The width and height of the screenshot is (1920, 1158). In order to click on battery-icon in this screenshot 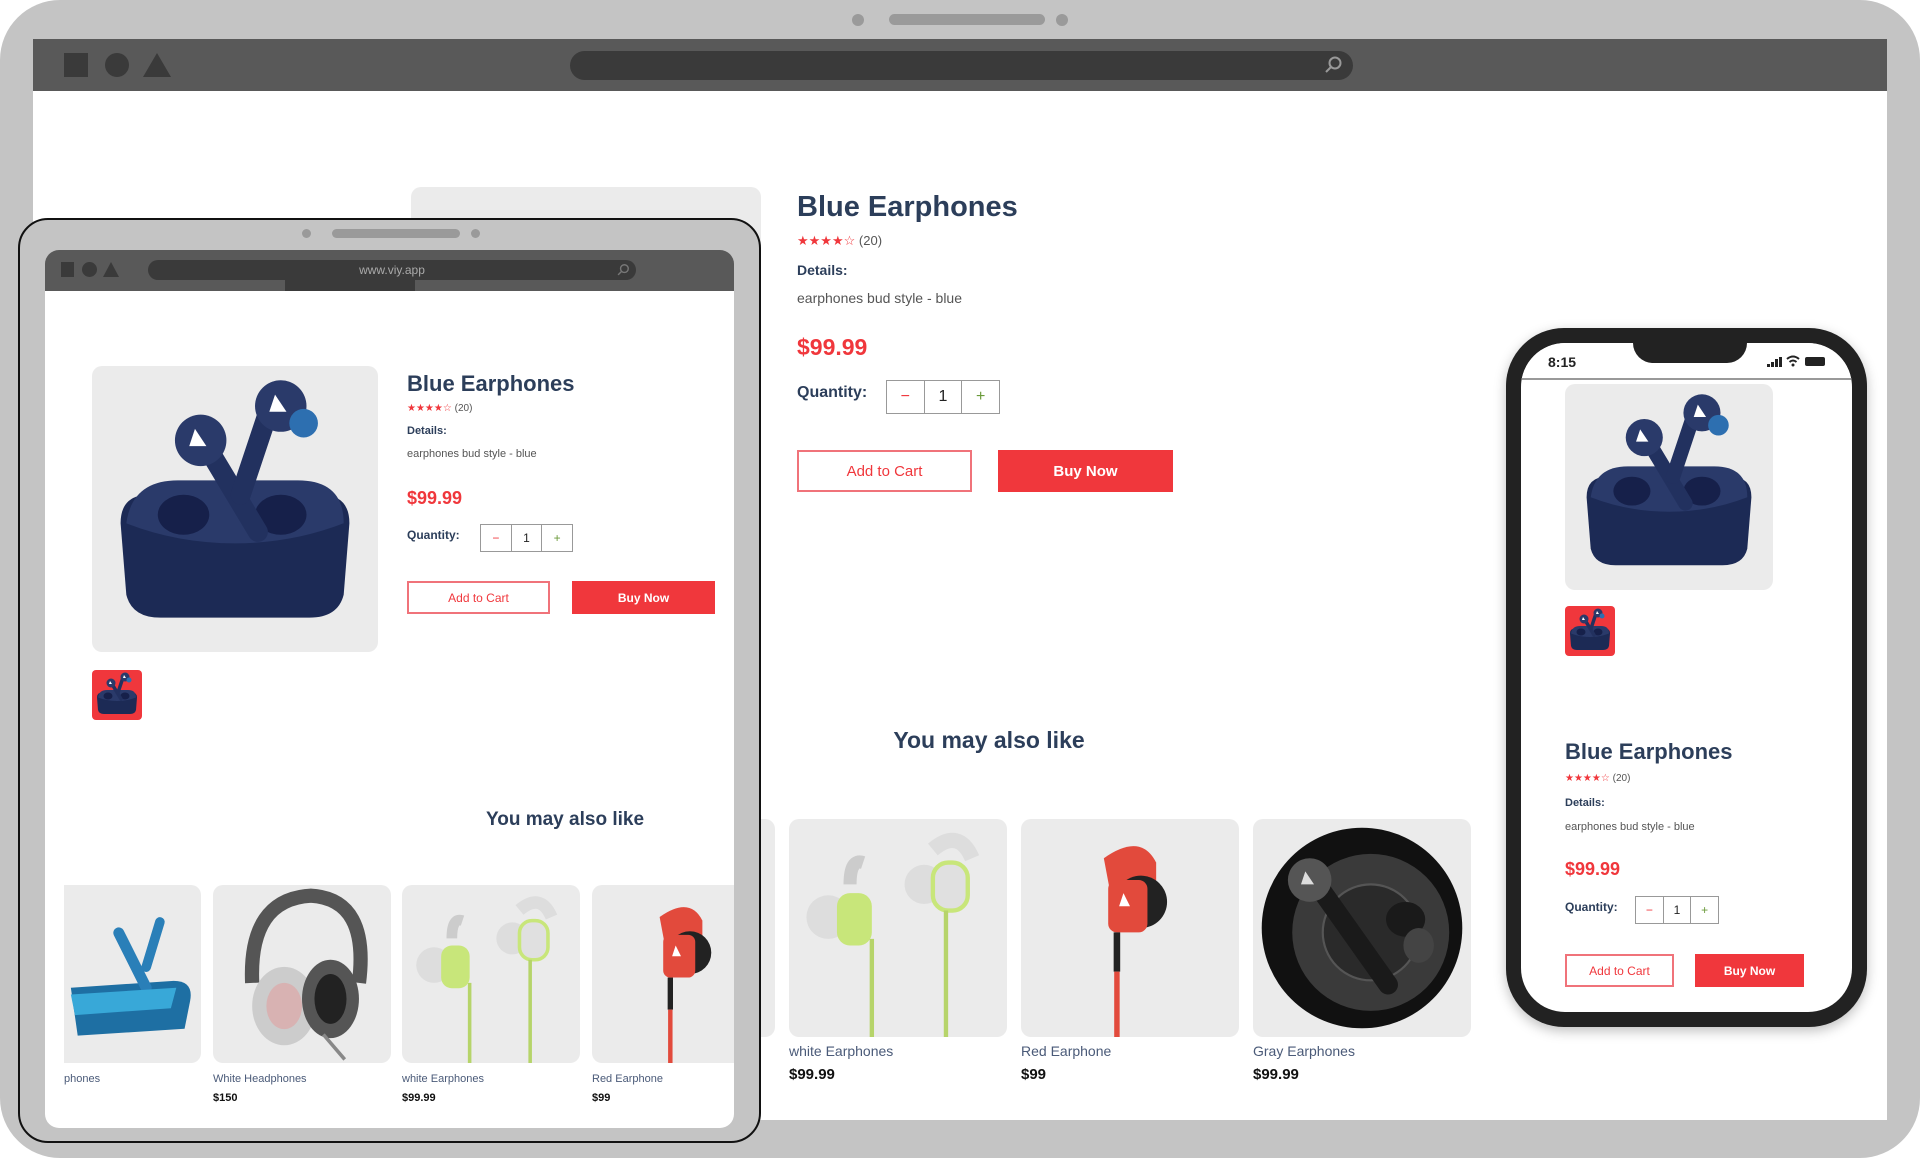, I will do `click(1815, 361)`.